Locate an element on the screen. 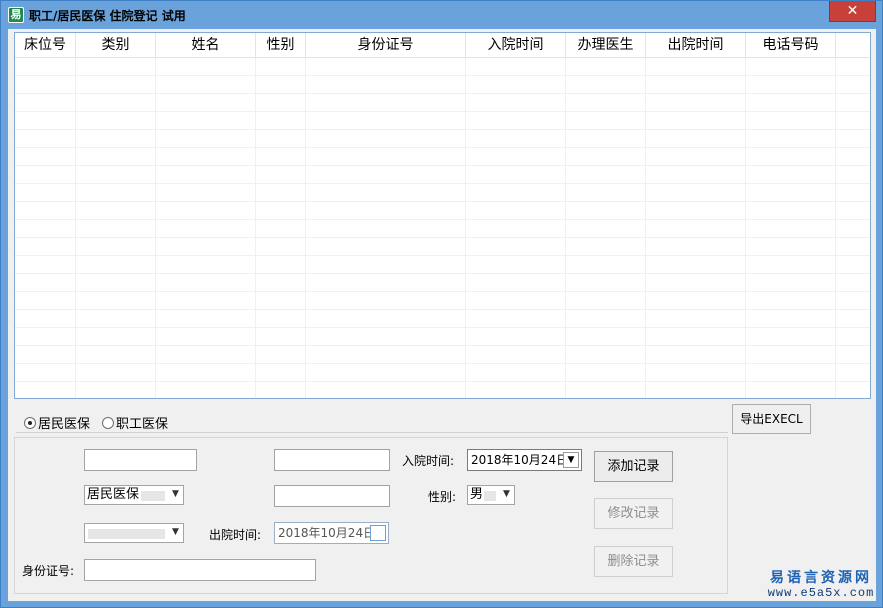 The image size is (883, 608). insurance-type-radio-group: 居民医保 职工医保 is located at coordinates (96, 422).